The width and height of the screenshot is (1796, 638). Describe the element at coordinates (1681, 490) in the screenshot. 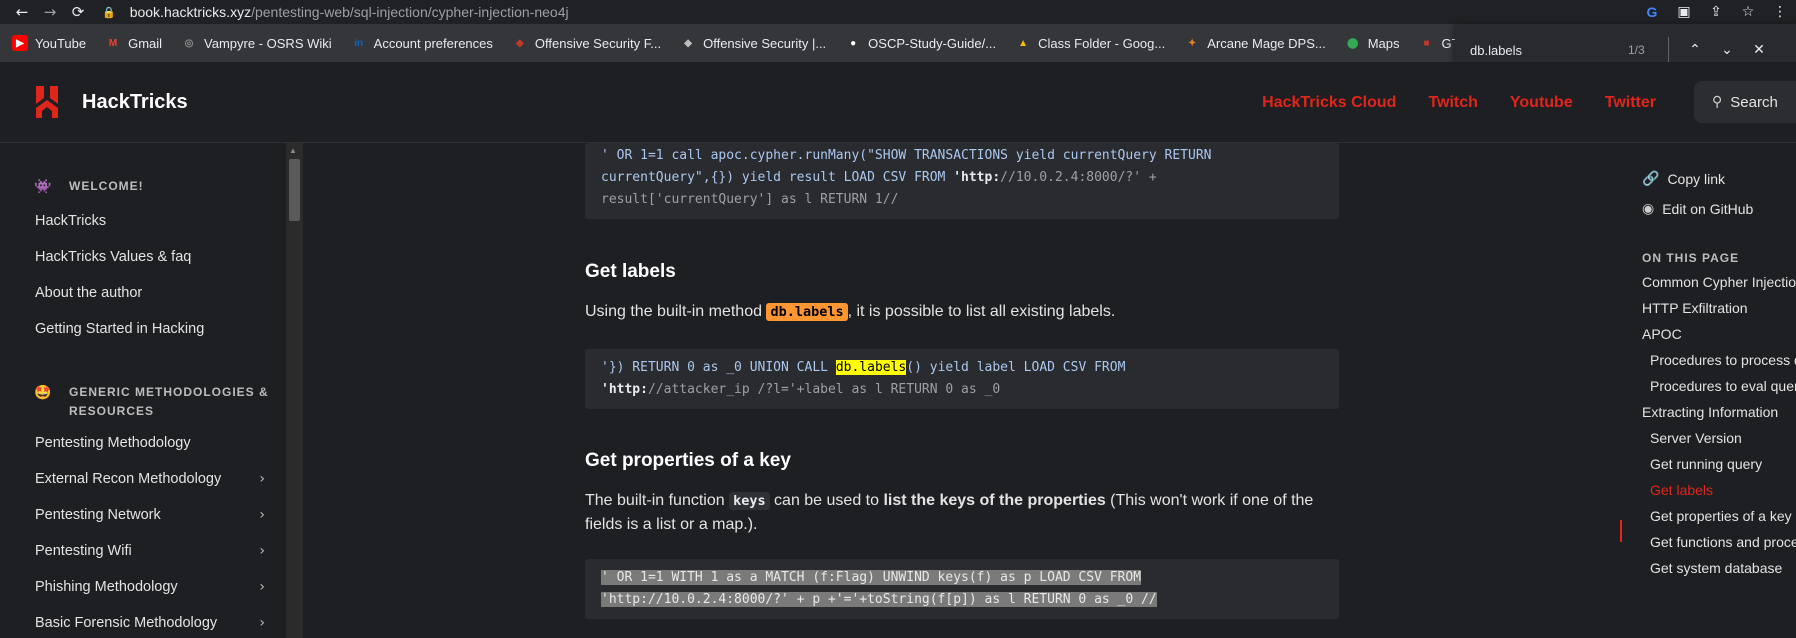

I see `toc-item: Get labels` at that location.